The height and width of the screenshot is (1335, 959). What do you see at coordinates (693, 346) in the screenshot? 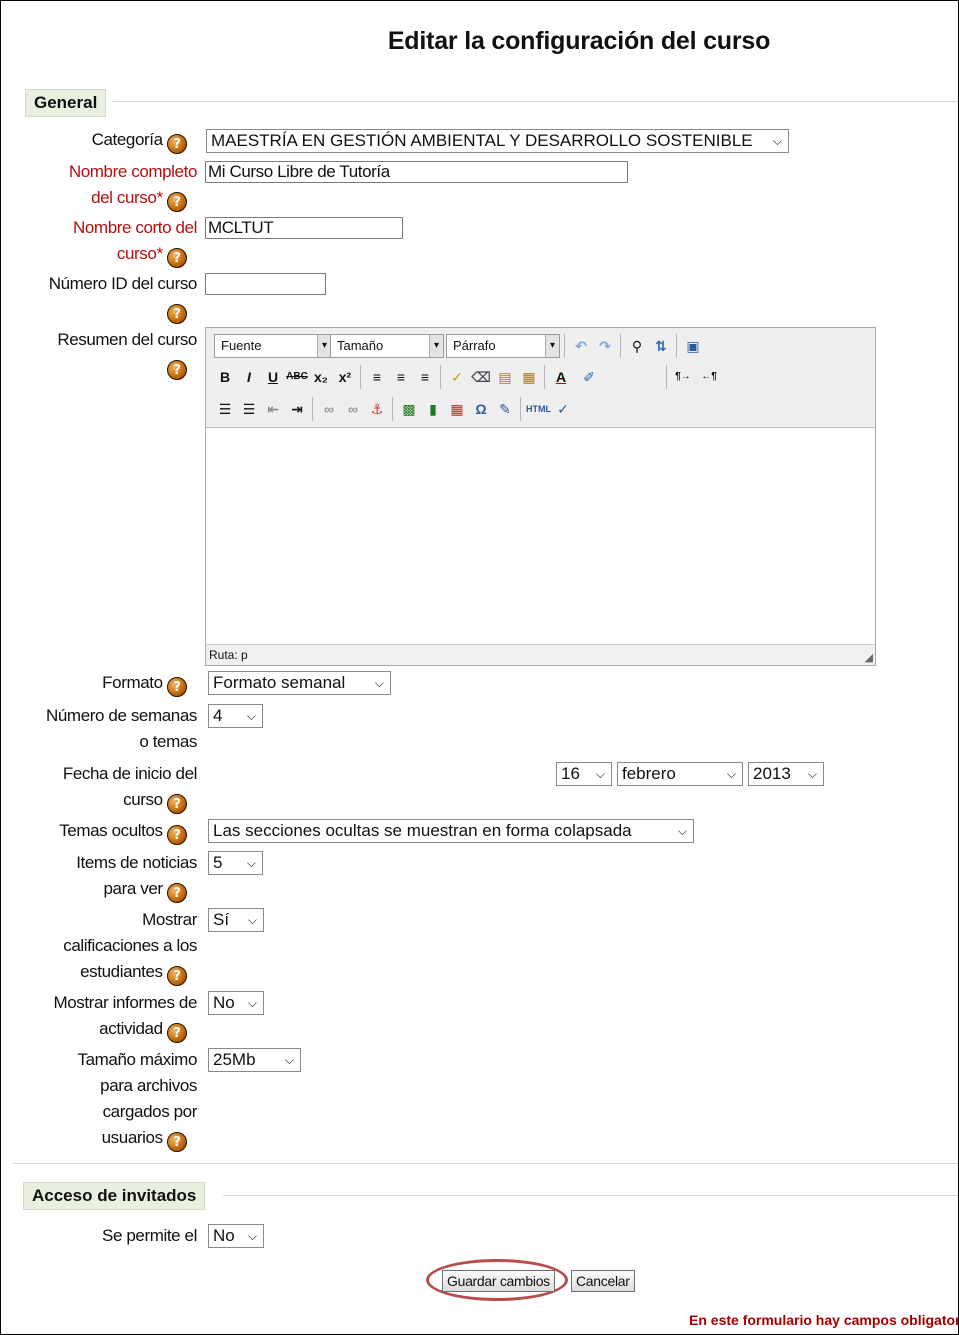
I see `fullscreen-icon: ▣` at bounding box center [693, 346].